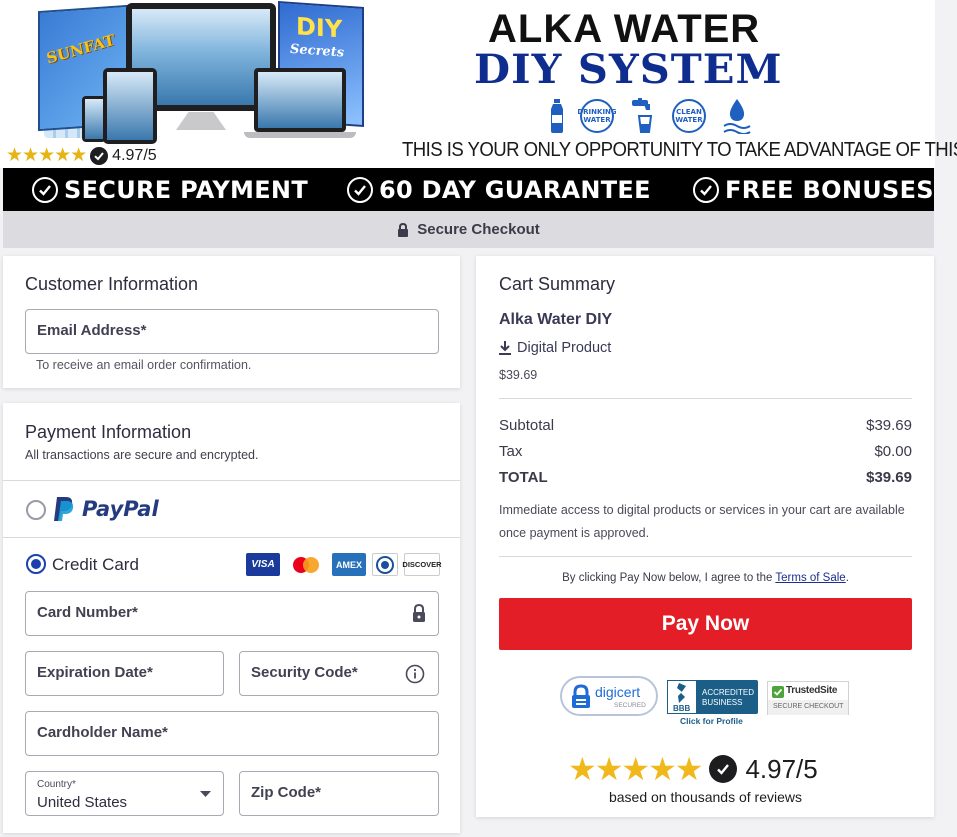 The height and width of the screenshot is (837, 957). Describe the element at coordinates (134, 155) in the screenshot. I see `hero-rating-score: 4.97/5` at that location.